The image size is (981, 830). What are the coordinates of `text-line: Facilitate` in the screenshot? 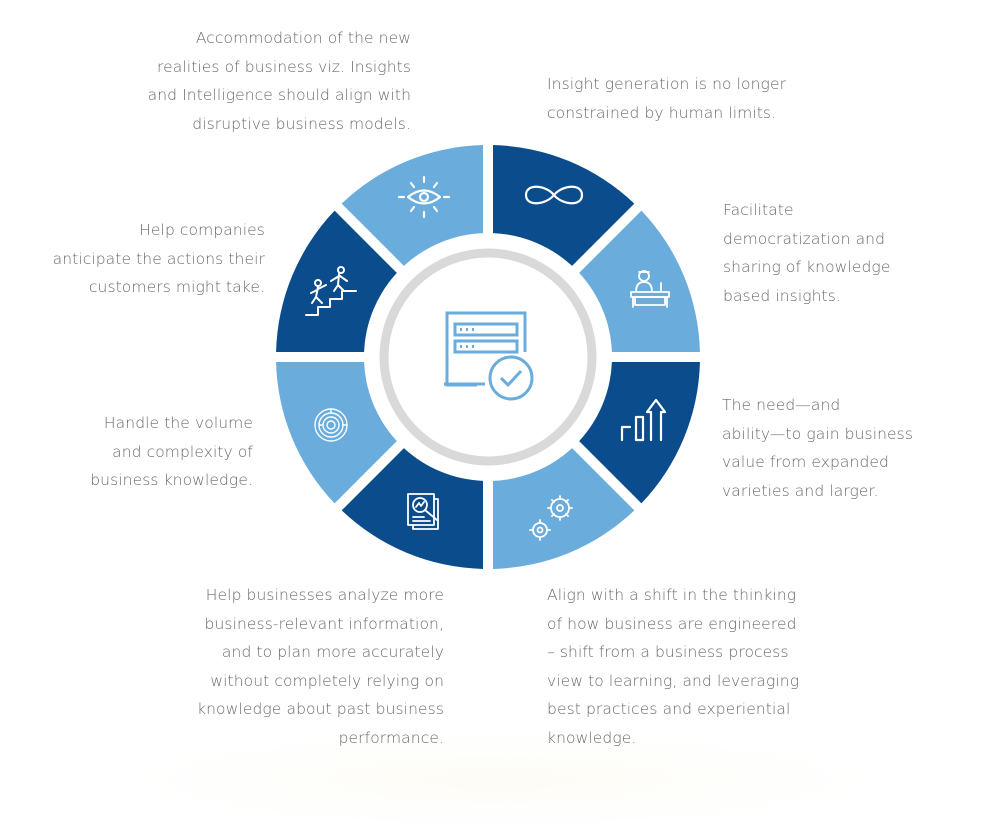 It's located at (758, 210).